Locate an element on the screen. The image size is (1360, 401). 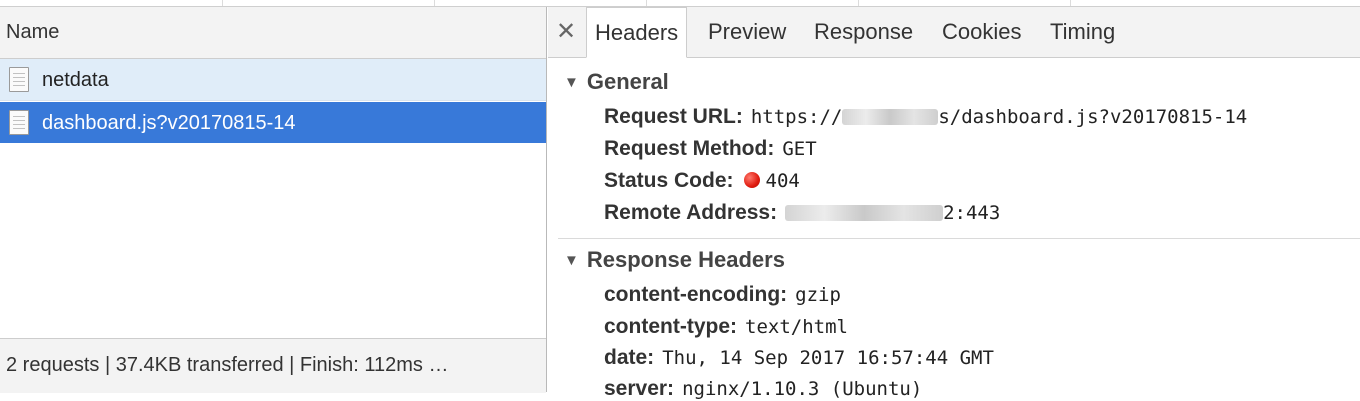
general-section-title: General is located at coordinates (627, 81).